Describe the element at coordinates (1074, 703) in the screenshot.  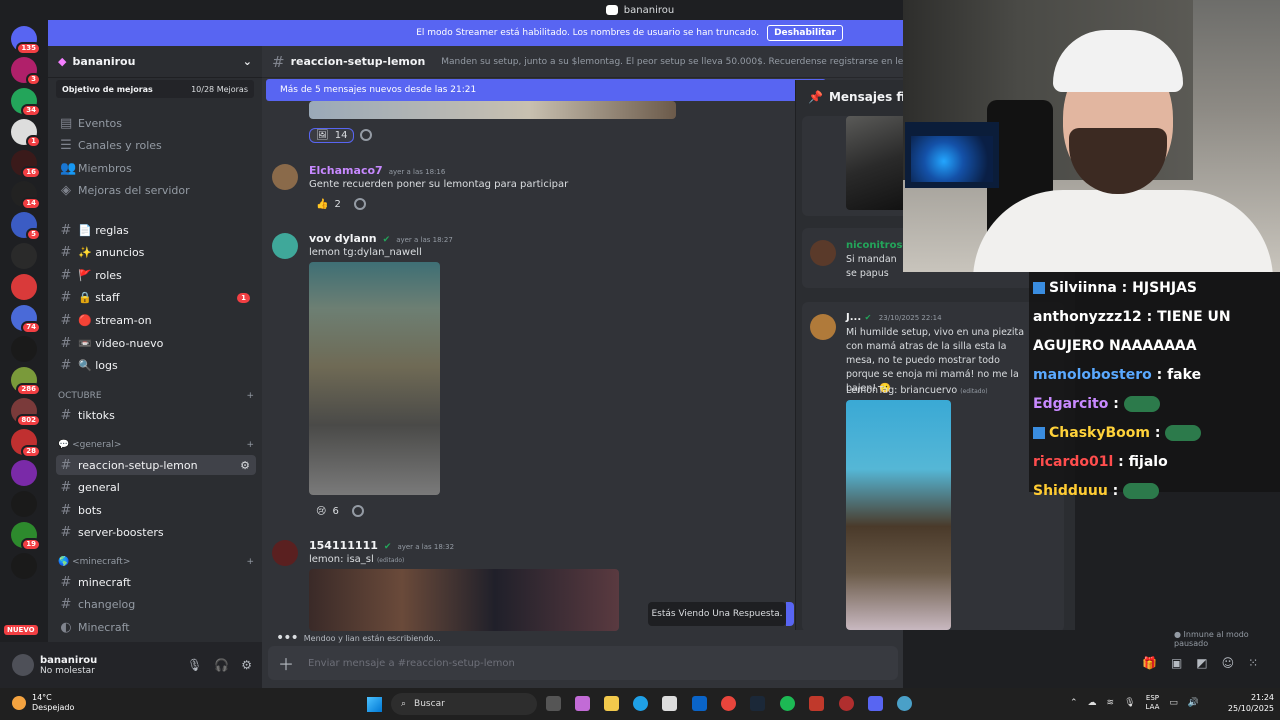
I see `chevron-up-icon: ⌃` at that location.